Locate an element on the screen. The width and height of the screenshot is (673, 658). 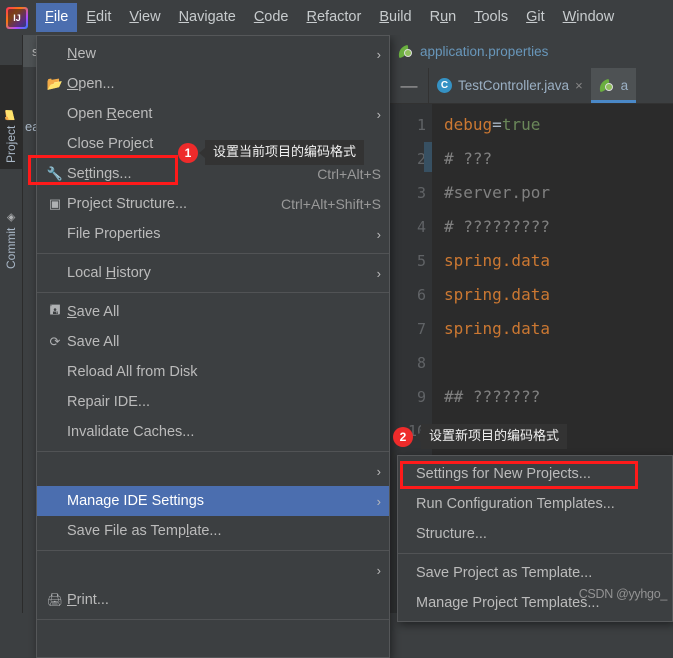
code-line: #server.por is located at coordinates (558, 193).